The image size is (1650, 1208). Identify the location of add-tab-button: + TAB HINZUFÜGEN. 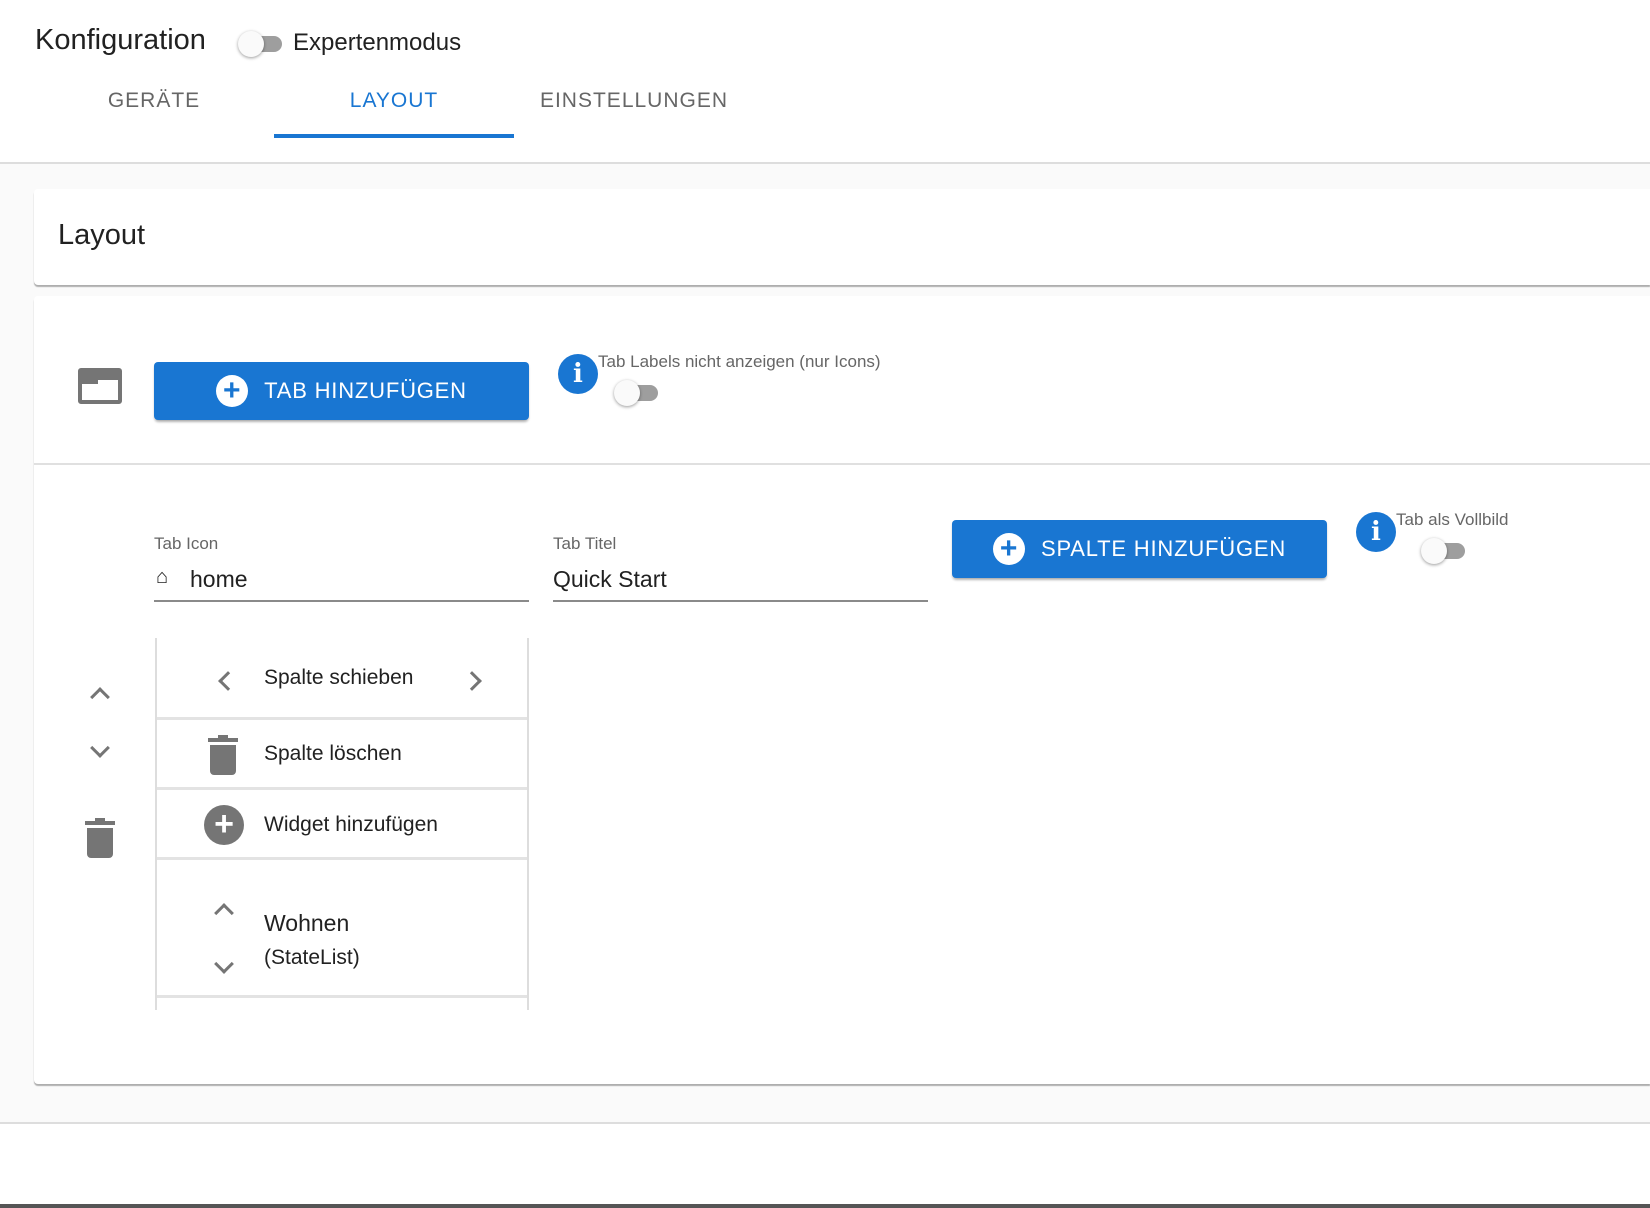
(341, 391).